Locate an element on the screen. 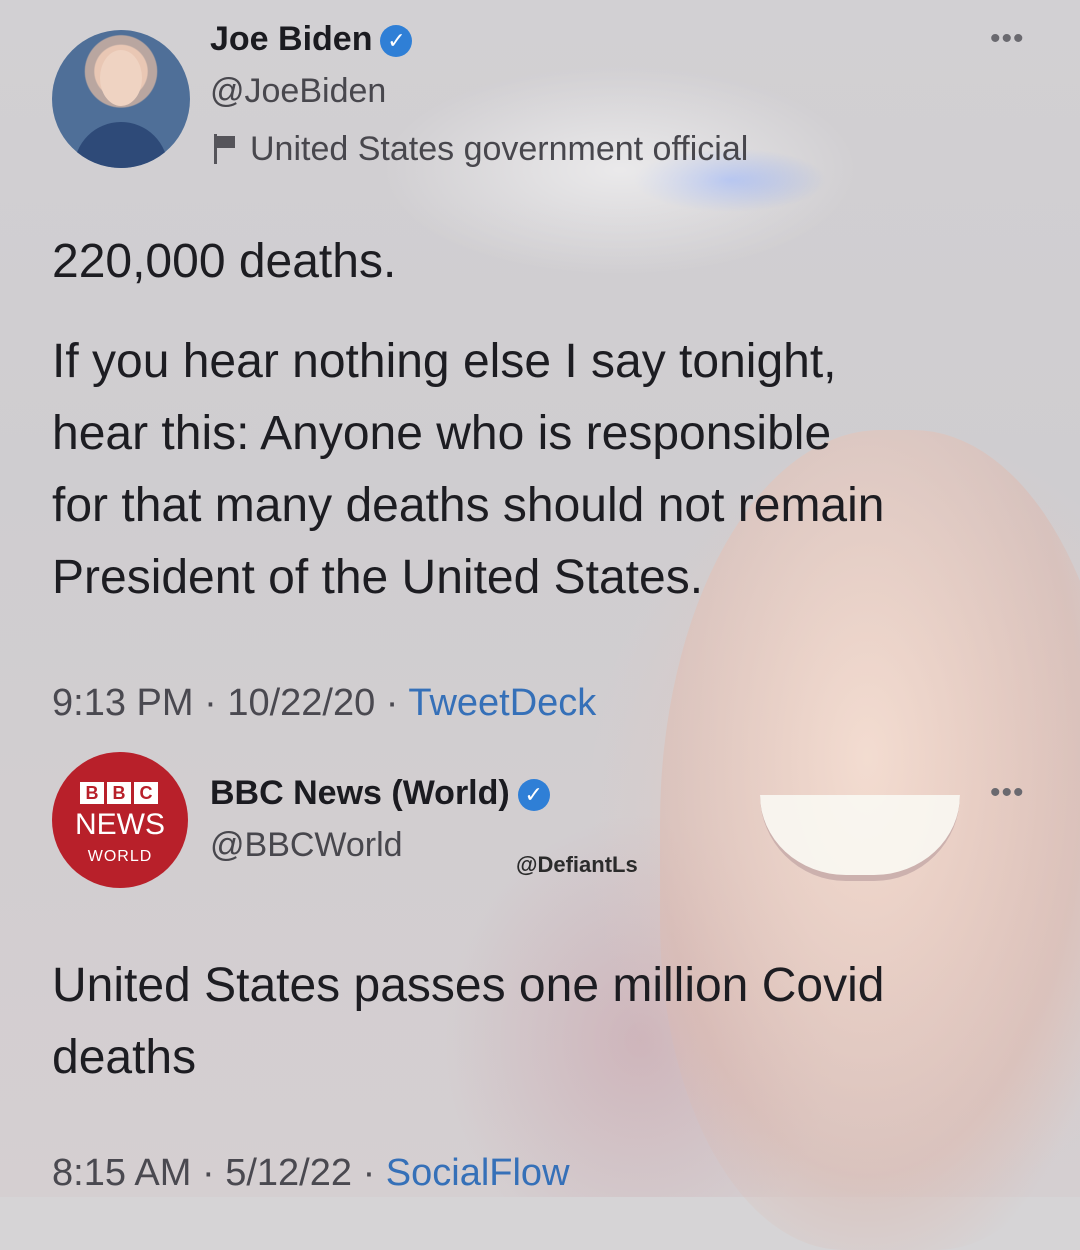 The height and width of the screenshot is (1250, 1080). tweet1-text: 220,000 deaths. is located at coordinates (224, 262).